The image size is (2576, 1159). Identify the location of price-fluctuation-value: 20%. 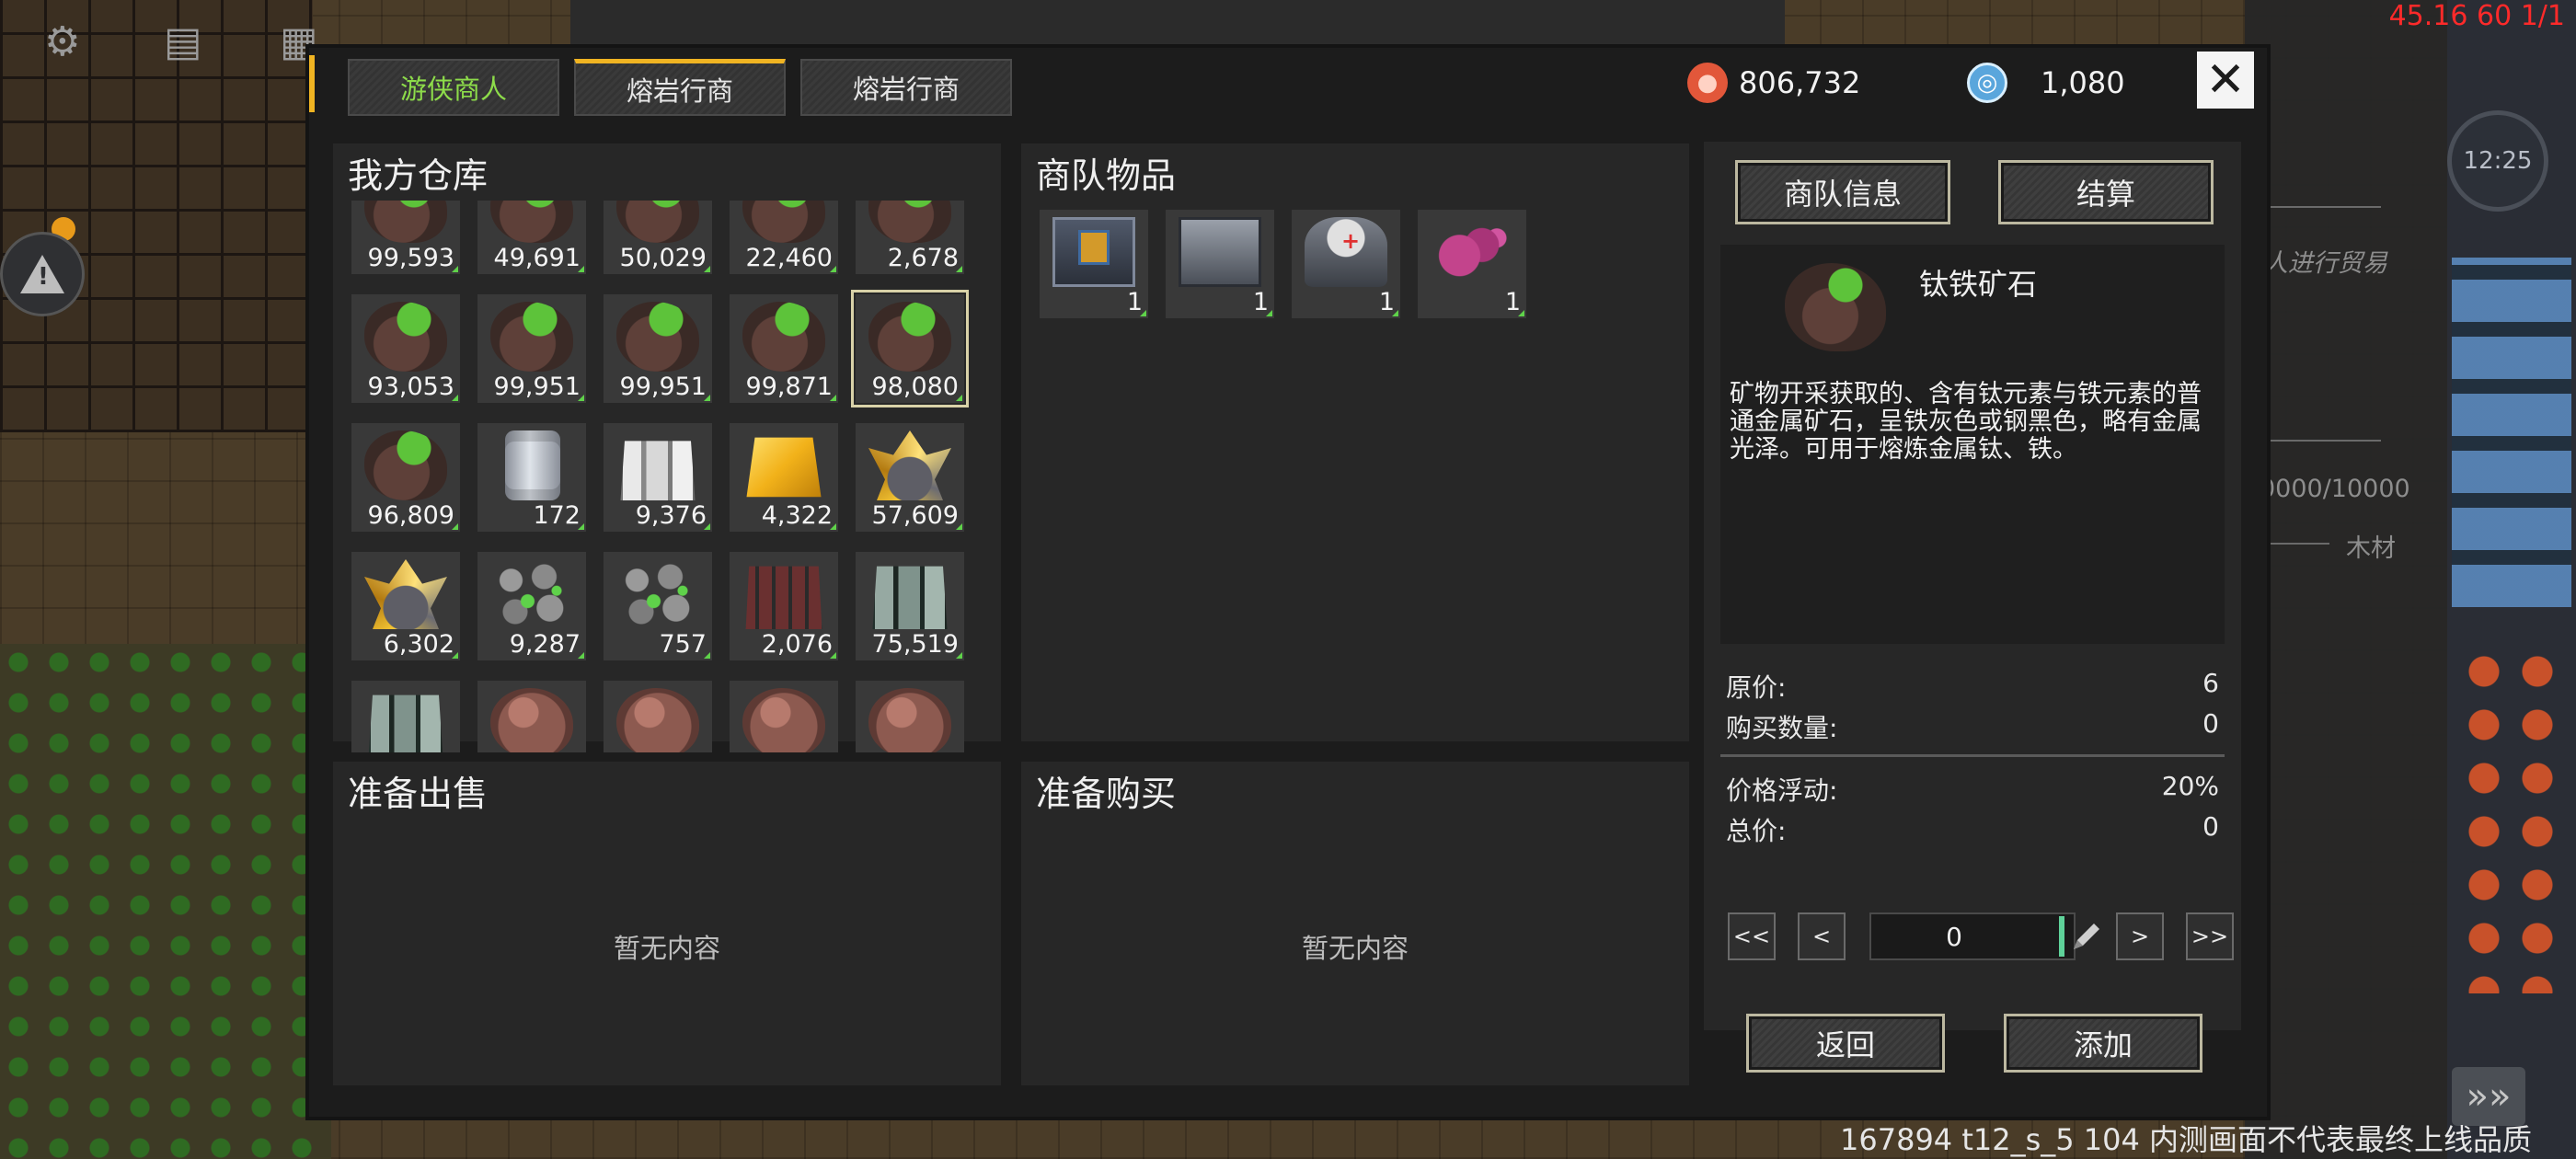
(2190, 786).